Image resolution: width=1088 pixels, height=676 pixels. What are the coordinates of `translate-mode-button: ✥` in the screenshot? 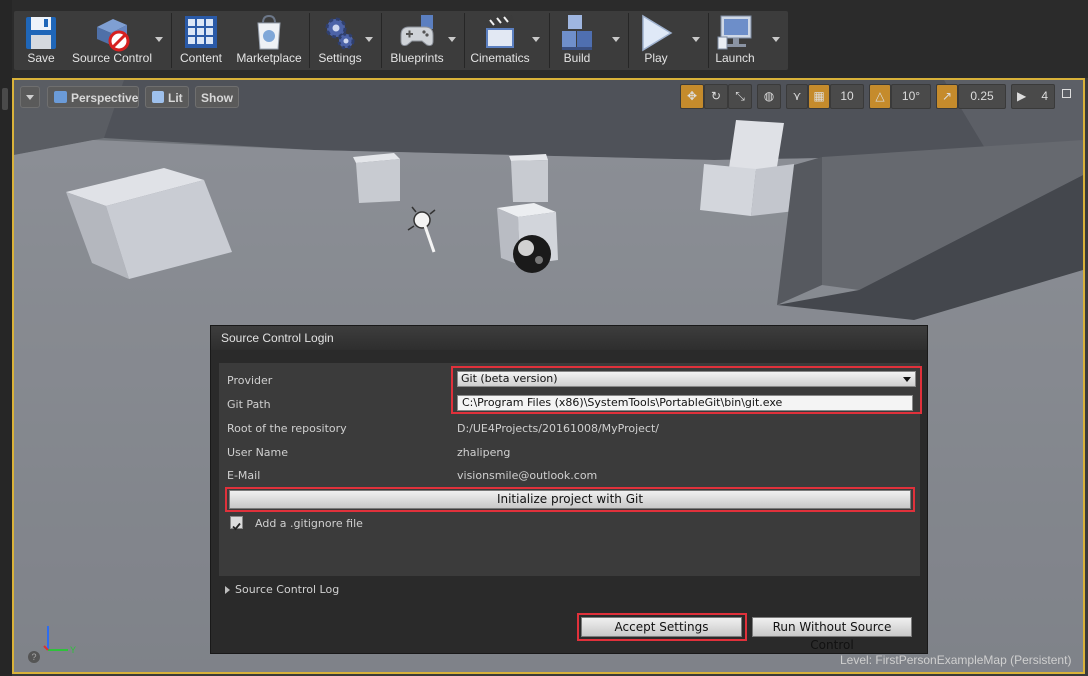 It's located at (692, 96).